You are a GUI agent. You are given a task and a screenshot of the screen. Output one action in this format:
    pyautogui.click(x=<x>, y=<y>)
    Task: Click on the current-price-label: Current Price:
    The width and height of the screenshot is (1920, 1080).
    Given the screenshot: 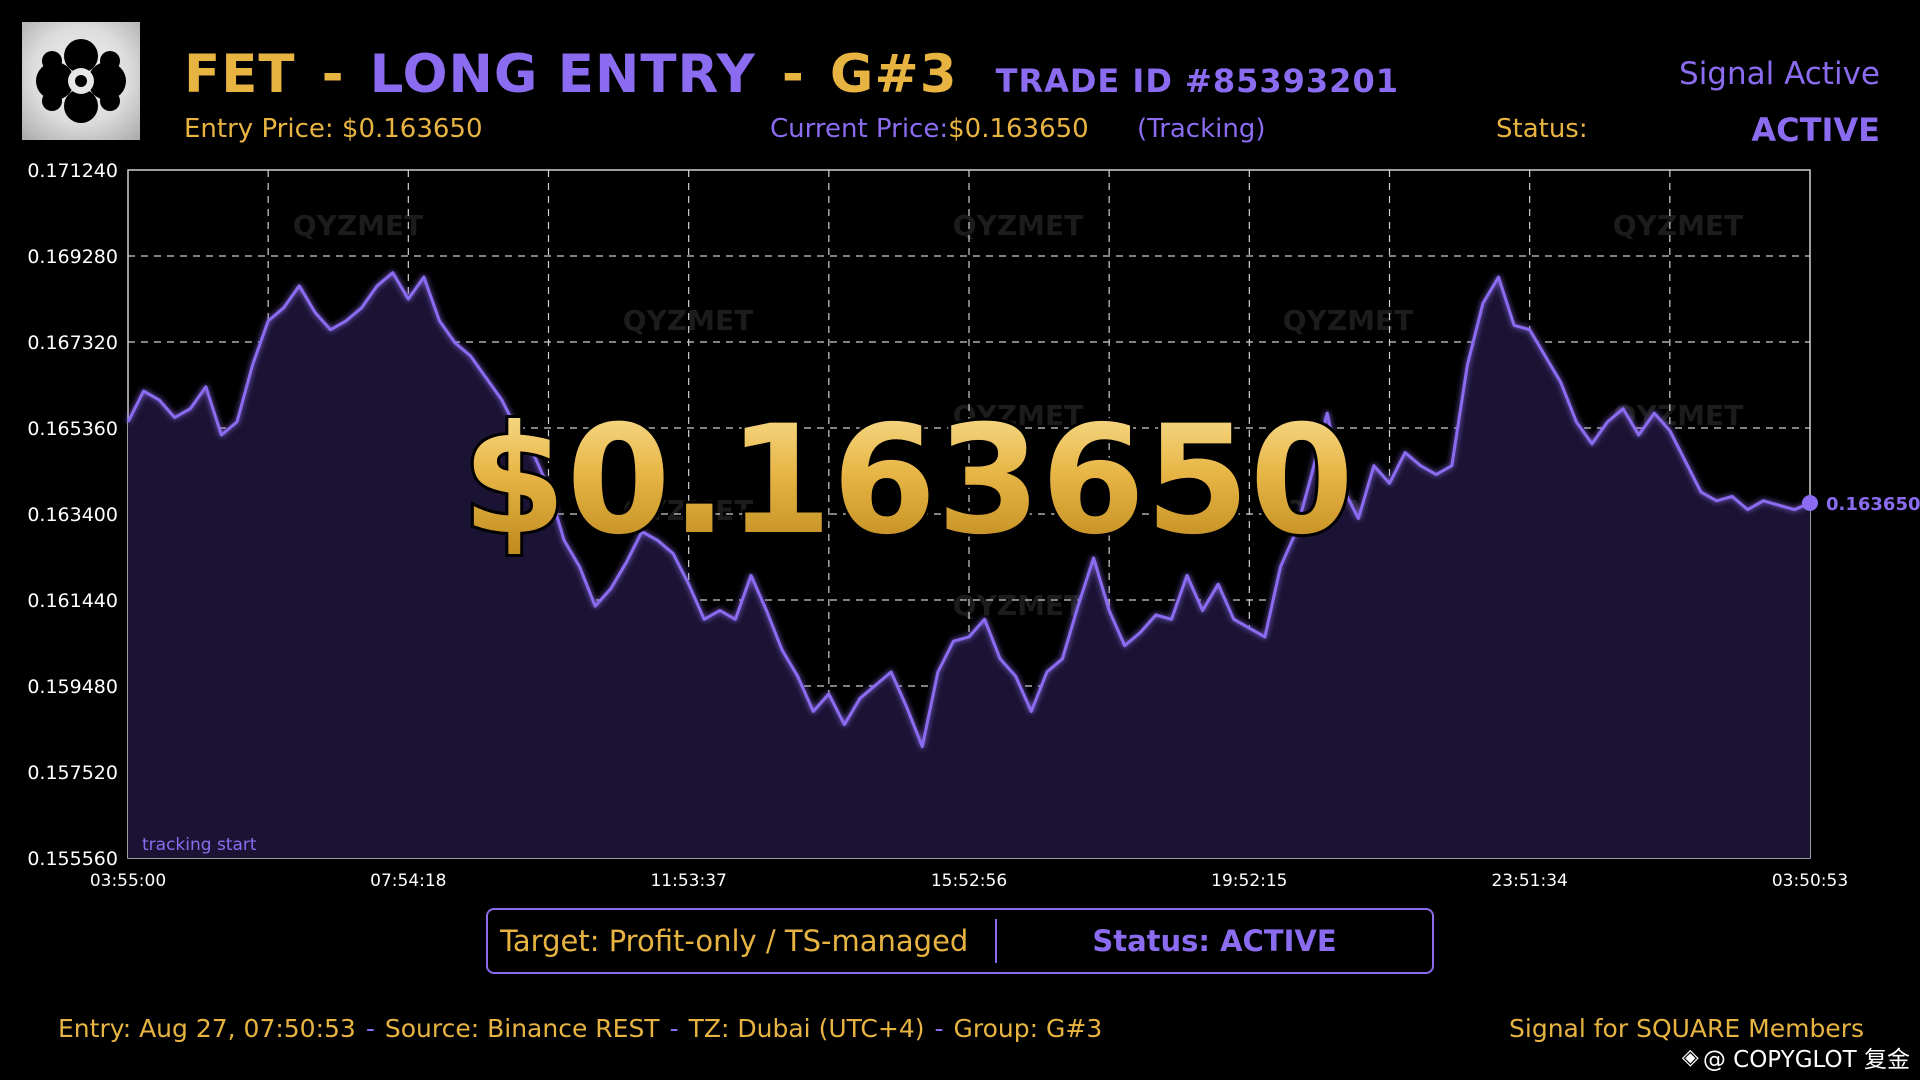 What is the action you would take?
    pyautogui.click(x=859, y=129)
    